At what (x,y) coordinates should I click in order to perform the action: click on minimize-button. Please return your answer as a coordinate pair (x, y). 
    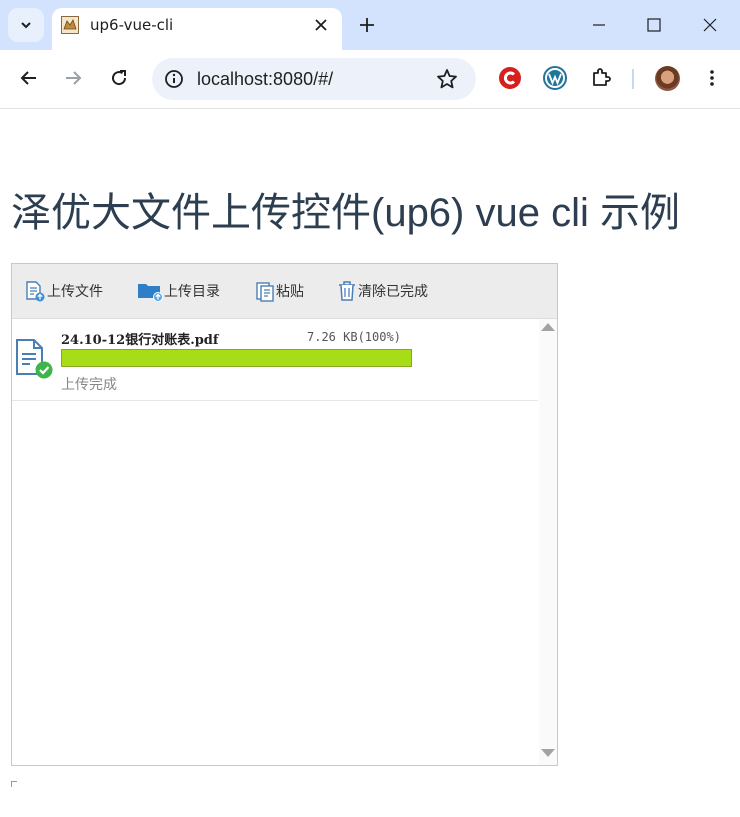
    Looking at the image, I should click on (599, 25).